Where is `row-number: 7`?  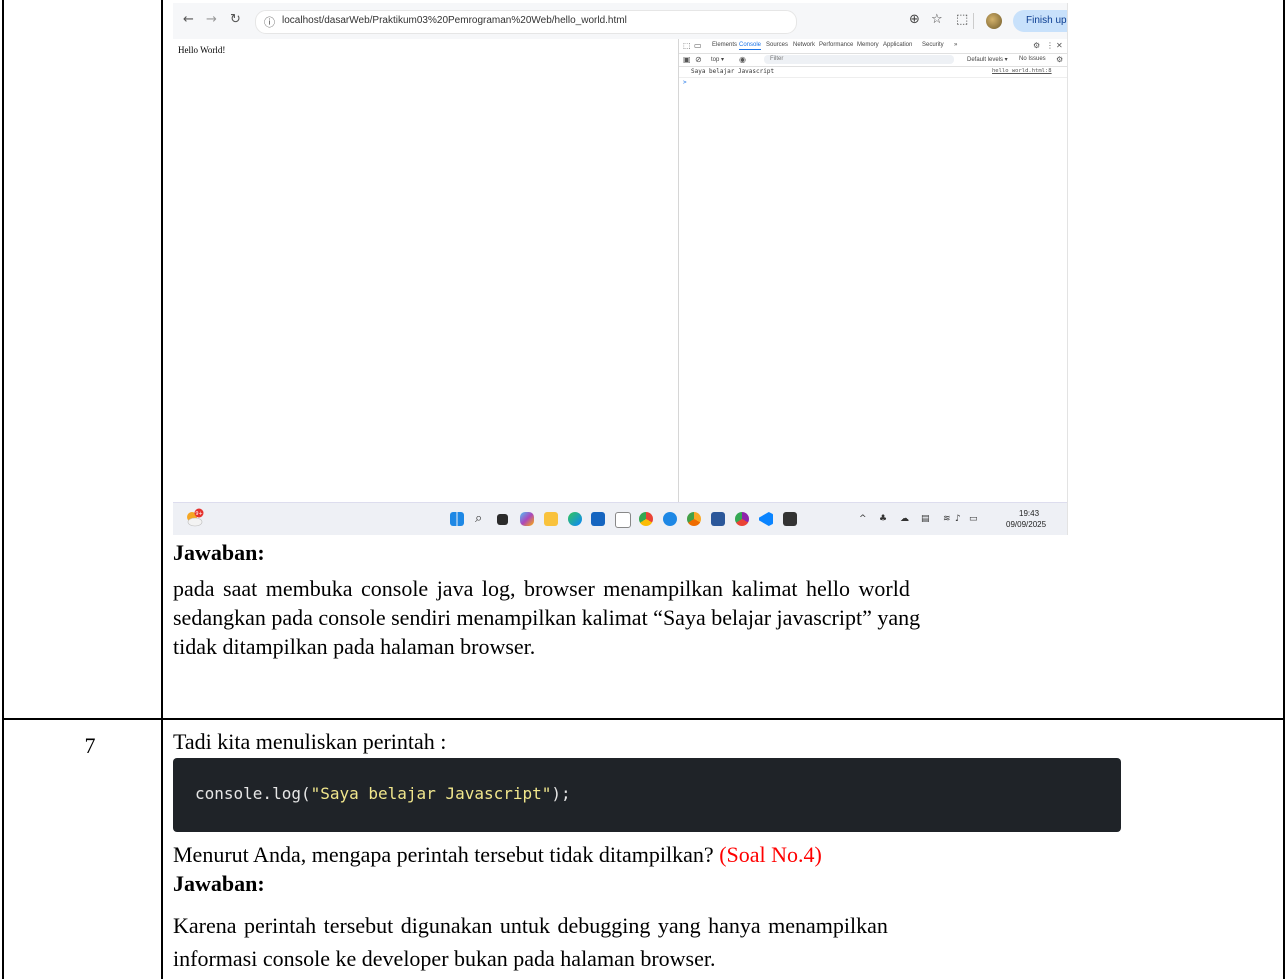
row-number: 7 is located at coordinates (90, 745).